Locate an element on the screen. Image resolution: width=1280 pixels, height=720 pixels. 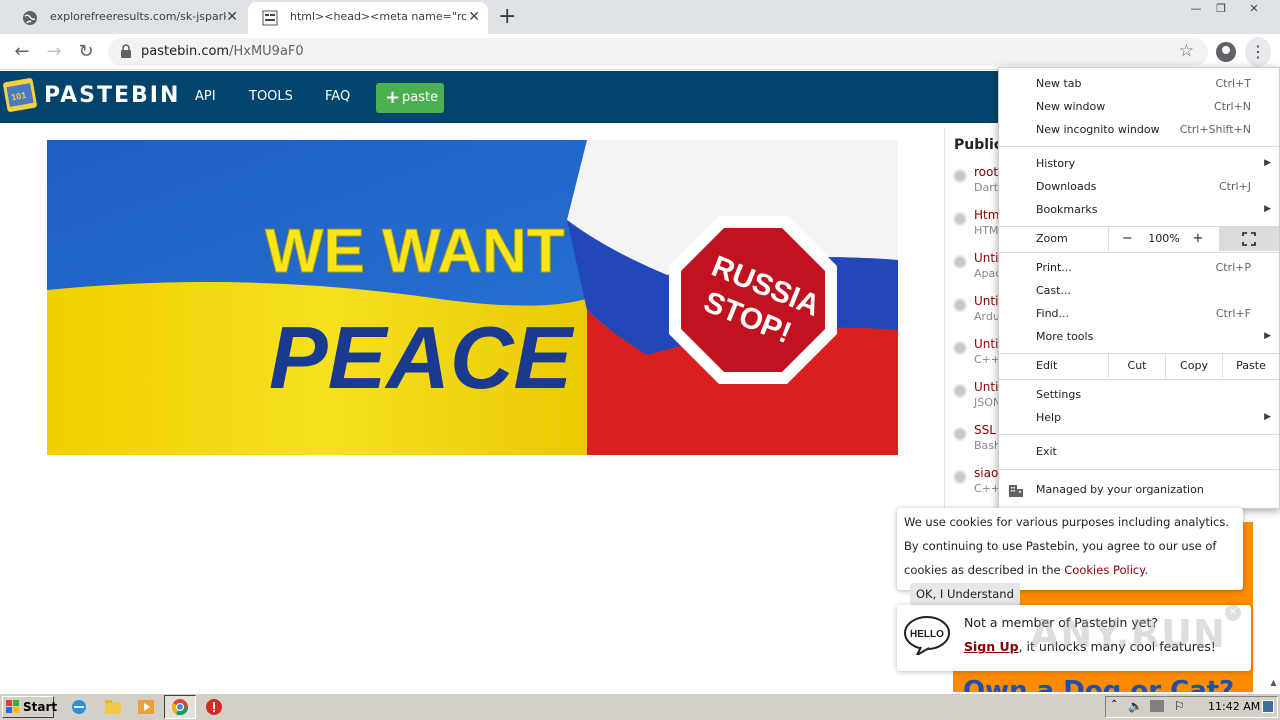
cookies-policy-link: Cookies Policy is located at coordinates (1104, 570).